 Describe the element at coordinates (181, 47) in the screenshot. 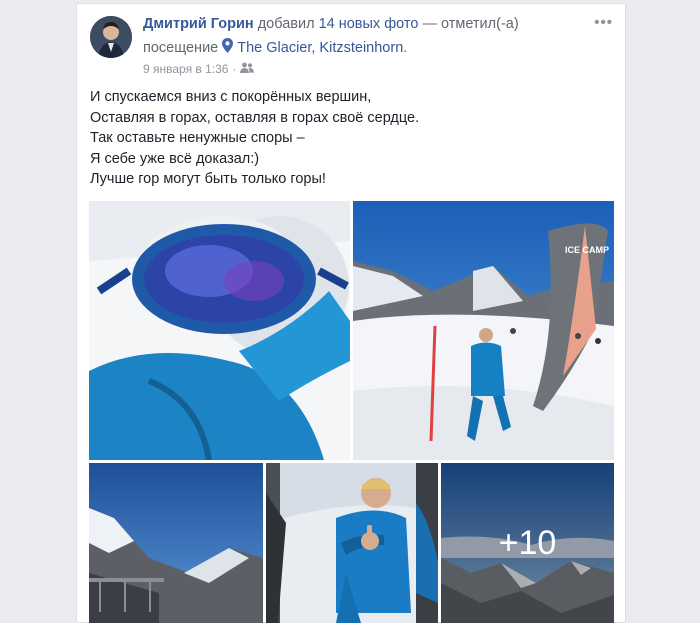

I see `visit-word: посещение` at that location.